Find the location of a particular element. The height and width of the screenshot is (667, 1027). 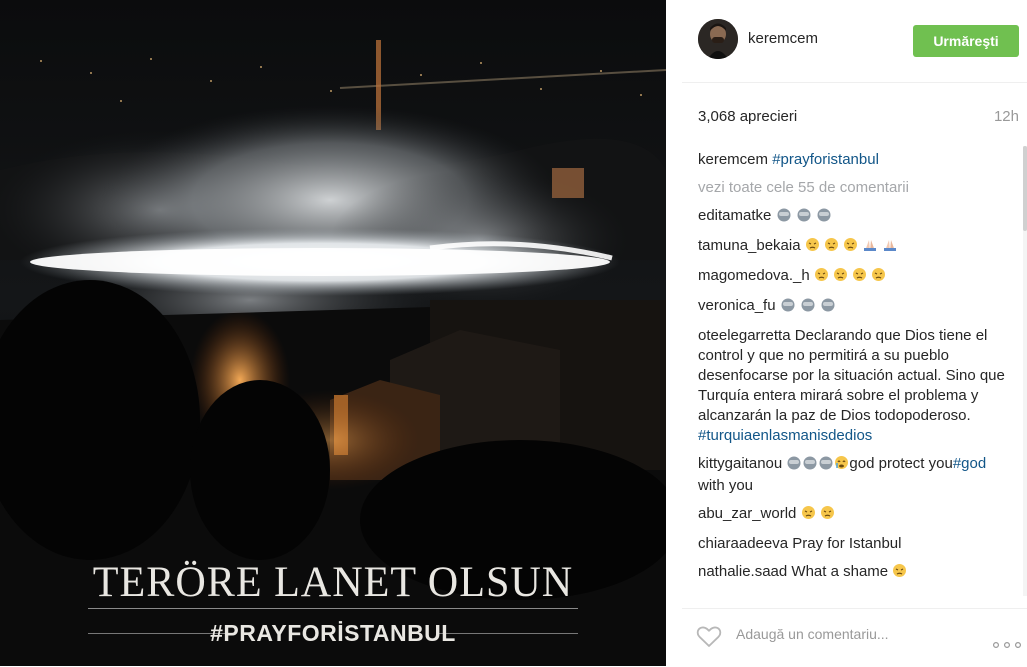

comment-username: veronica_fu is located at coordinates (737, 305).